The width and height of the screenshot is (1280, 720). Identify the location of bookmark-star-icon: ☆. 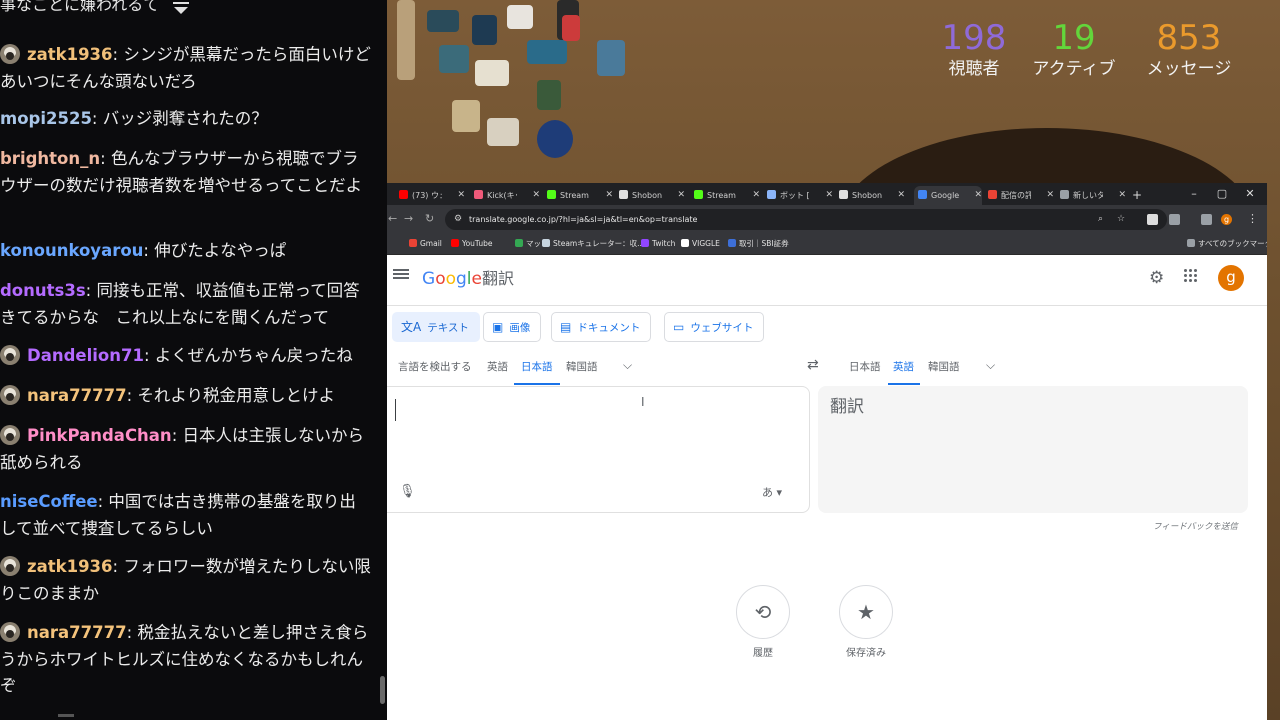
(1121, 219).